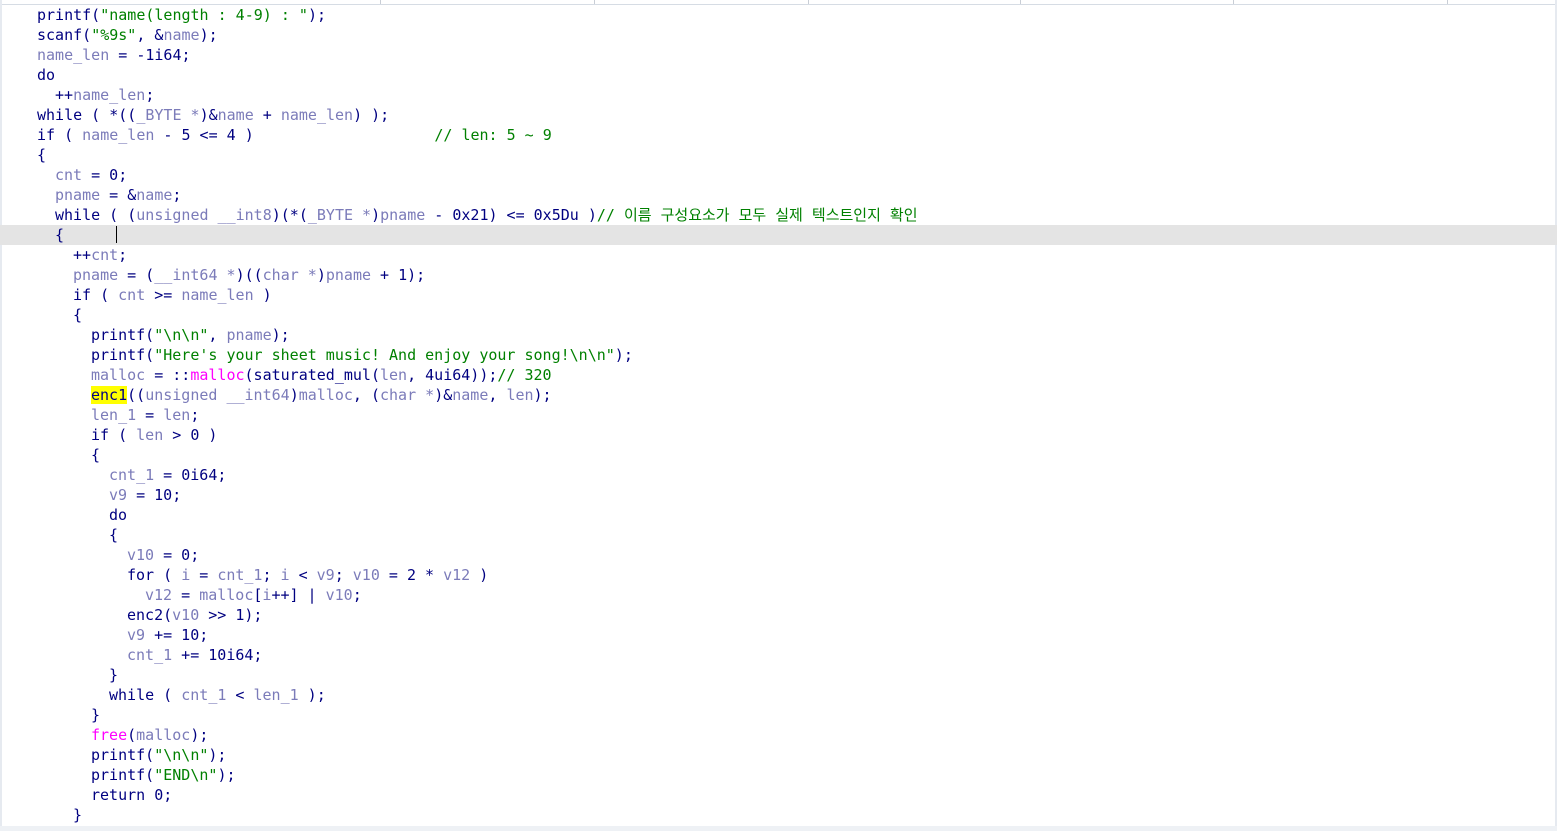 The image size is (1557, 831). What do you see at coordinates (778, 555) in the screenshot?
I see `code-line: v10 = 0;` at bounding box center [778, 555].